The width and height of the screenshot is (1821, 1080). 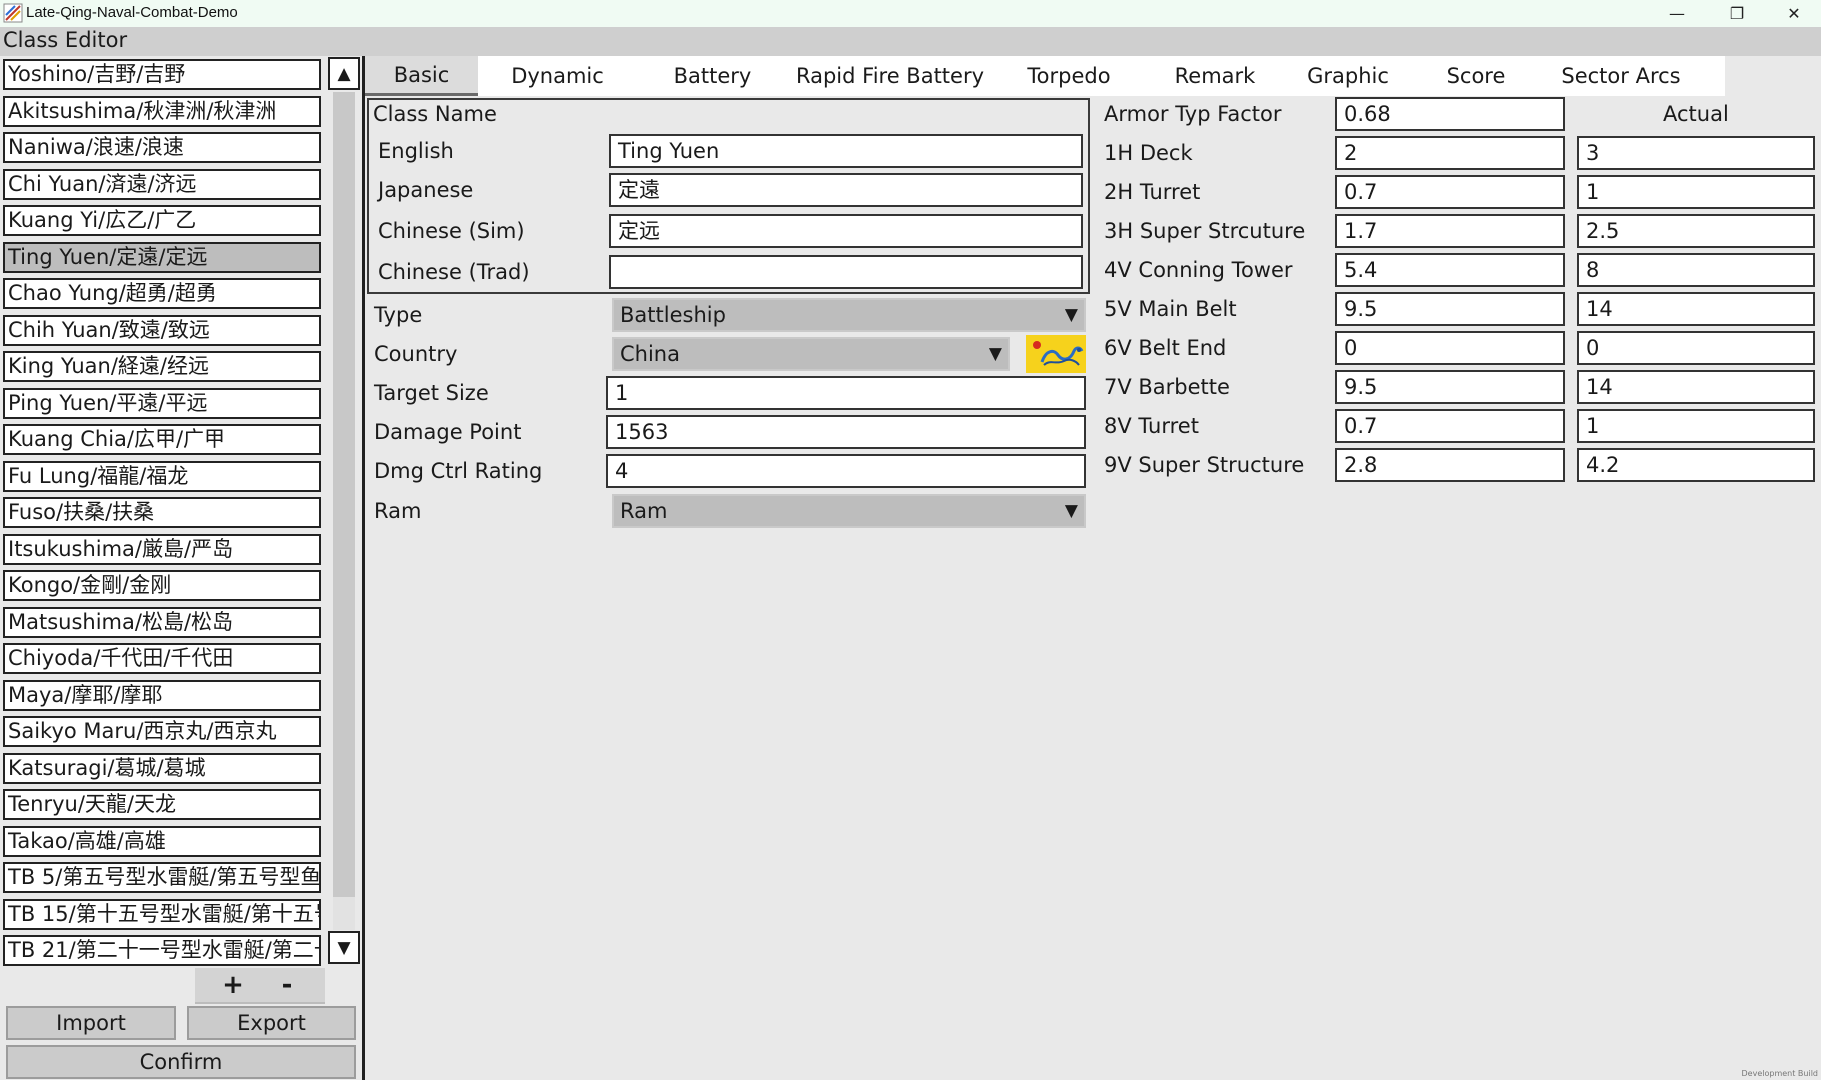 What do you see at coordinates (454, 272) in the screenshot?
I see `chinese-trad-label: Chinese (Trad)` at bounding box center [454, 272].